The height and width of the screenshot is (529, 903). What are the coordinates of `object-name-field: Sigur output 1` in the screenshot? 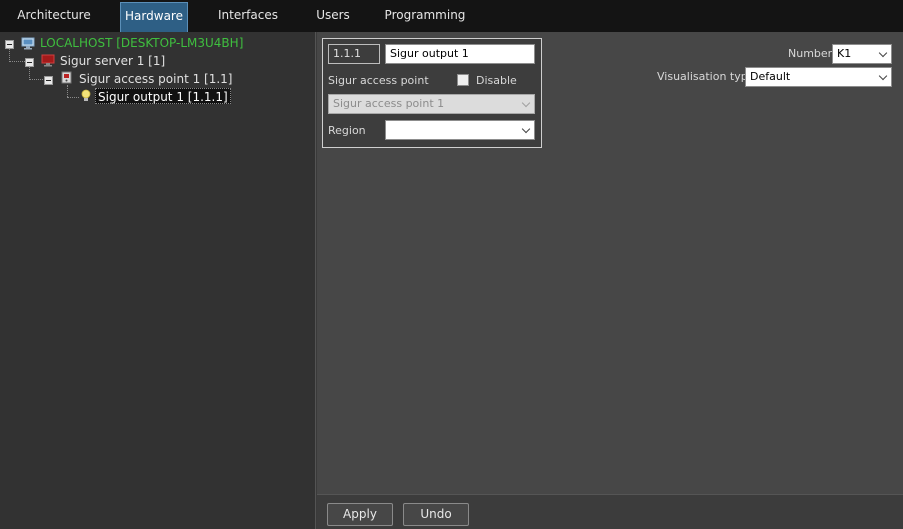 It's located at (460, 54).